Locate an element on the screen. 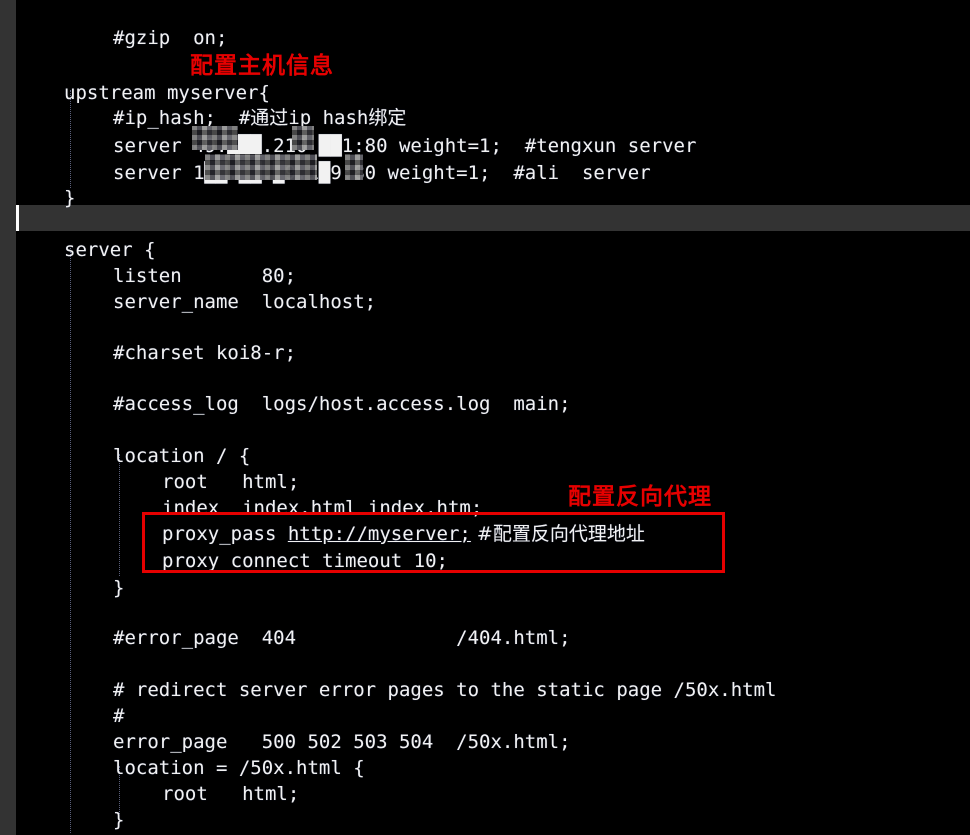  annotation-configure-host-info: 配置主机信息 is located at coordinates (262, 66).